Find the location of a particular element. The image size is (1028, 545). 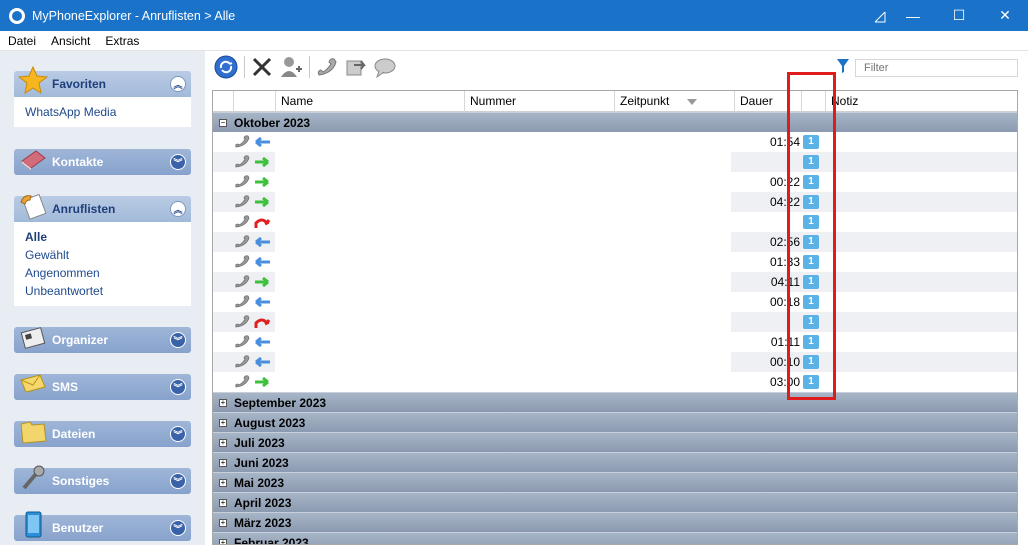

expand-sms-button: ︾ is located at coordinates (178, 387).